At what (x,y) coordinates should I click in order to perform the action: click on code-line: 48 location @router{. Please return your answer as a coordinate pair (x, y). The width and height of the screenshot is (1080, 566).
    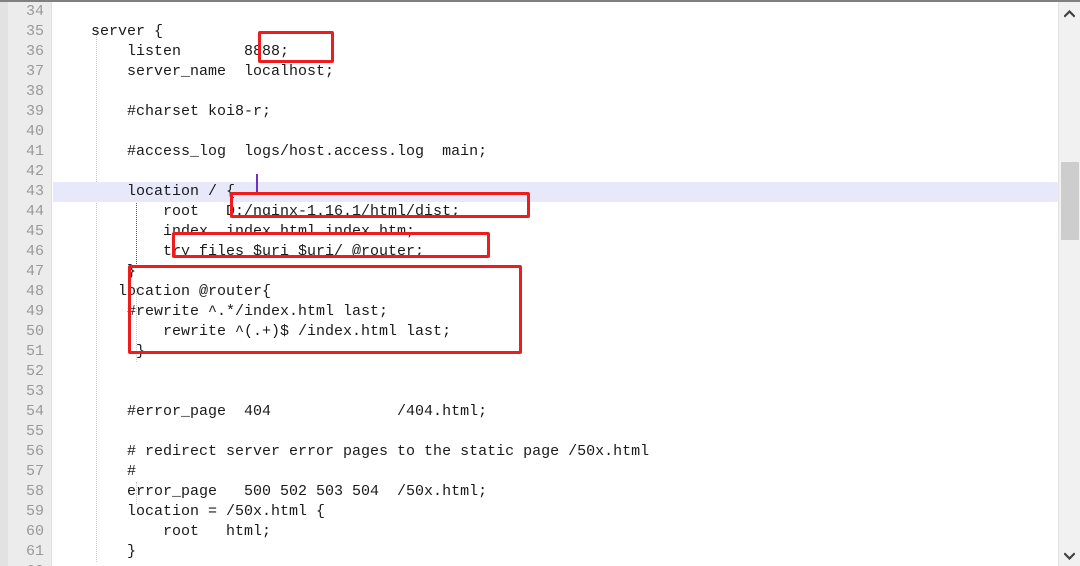
    Looking at the image, I should click on (529, 292).